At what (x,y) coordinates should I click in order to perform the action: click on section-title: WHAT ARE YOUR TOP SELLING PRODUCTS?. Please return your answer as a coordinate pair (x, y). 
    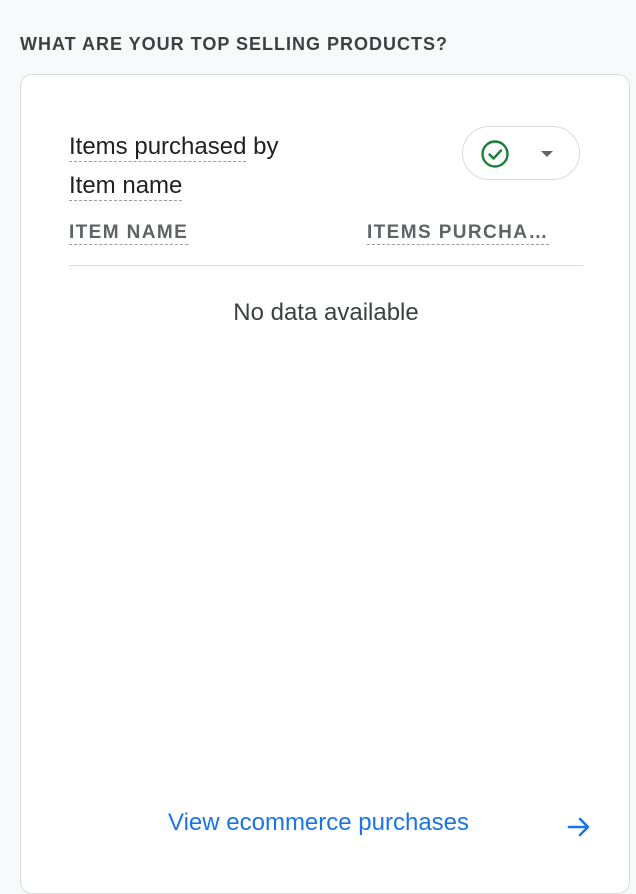
    Looking at the image, I should click on (234, 44).